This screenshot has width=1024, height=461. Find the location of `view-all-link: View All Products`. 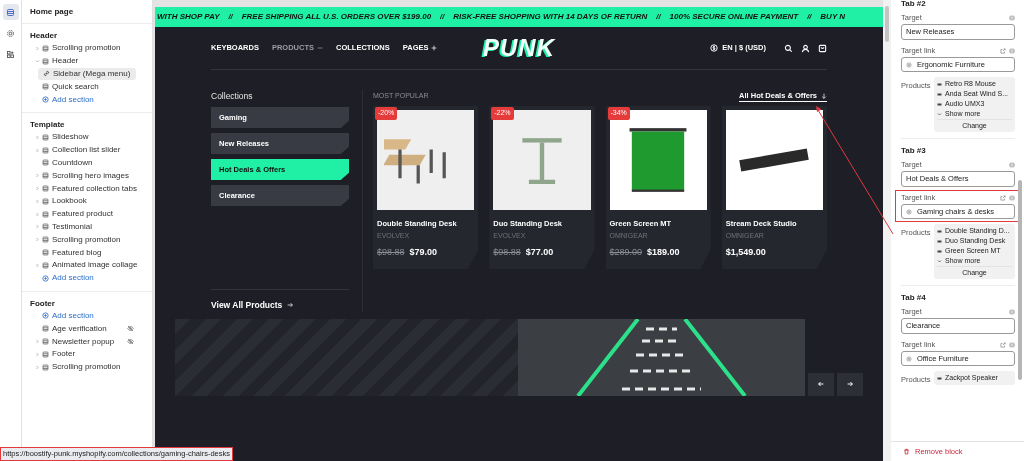

view-all-link: View All Products is located at coordinates (280, 305).